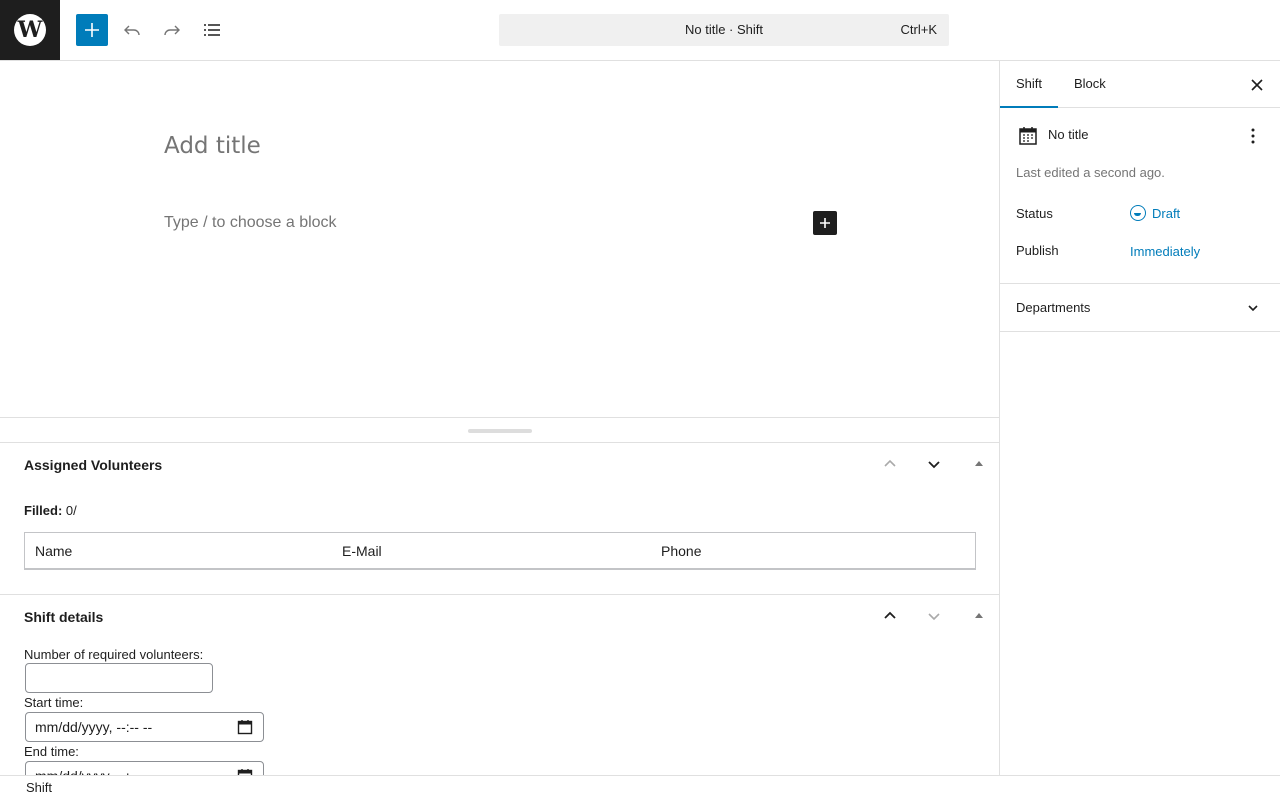  I want to click on publish-value: Immediately, so click(1165, 251).